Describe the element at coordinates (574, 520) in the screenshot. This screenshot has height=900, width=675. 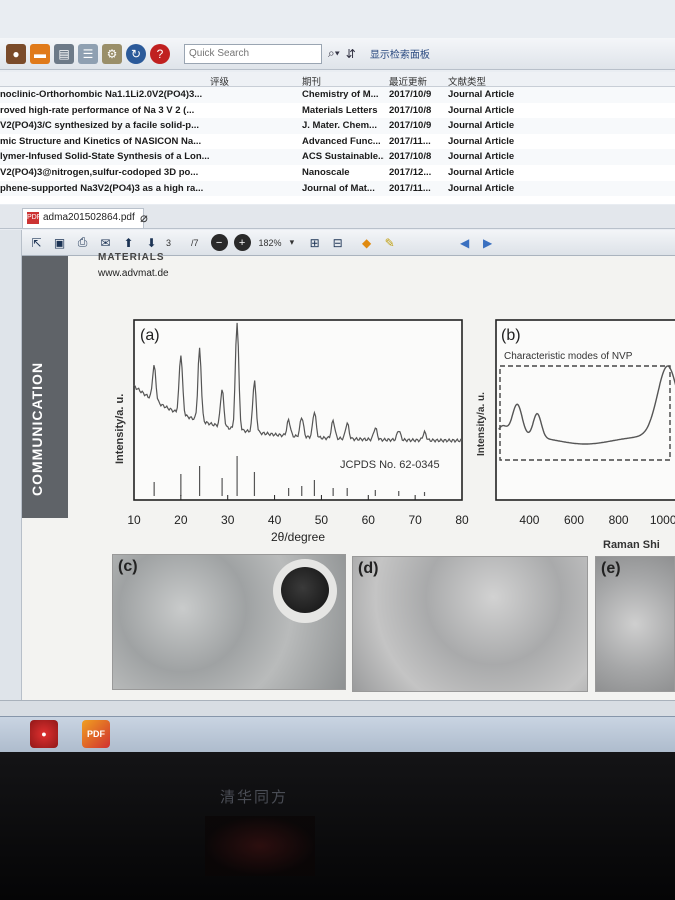
I see `x-tick-label: 600` at that location.